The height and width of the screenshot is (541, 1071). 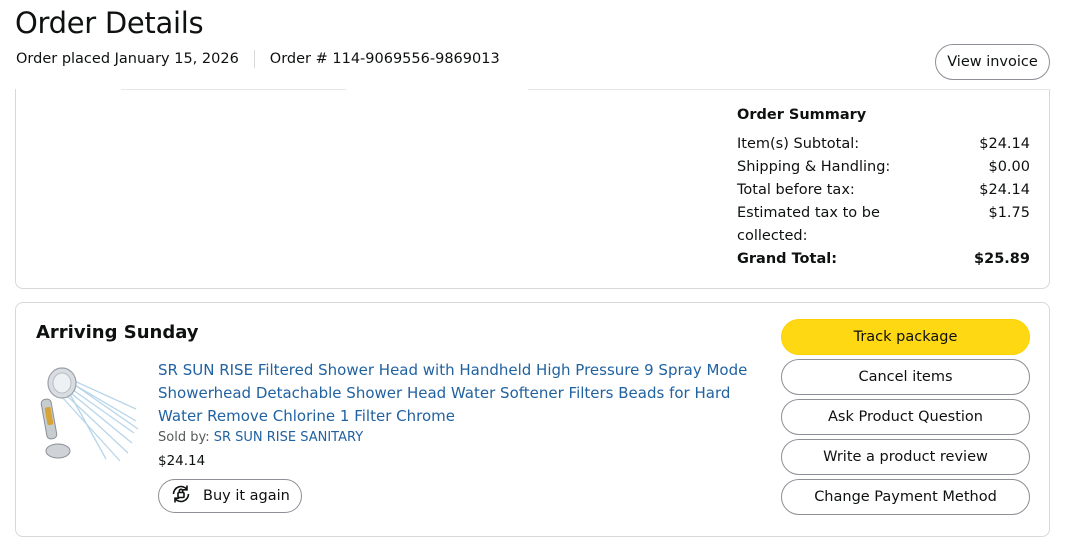 I want to click on sold-by-label: Sold by:, so click(x=186, y=437).